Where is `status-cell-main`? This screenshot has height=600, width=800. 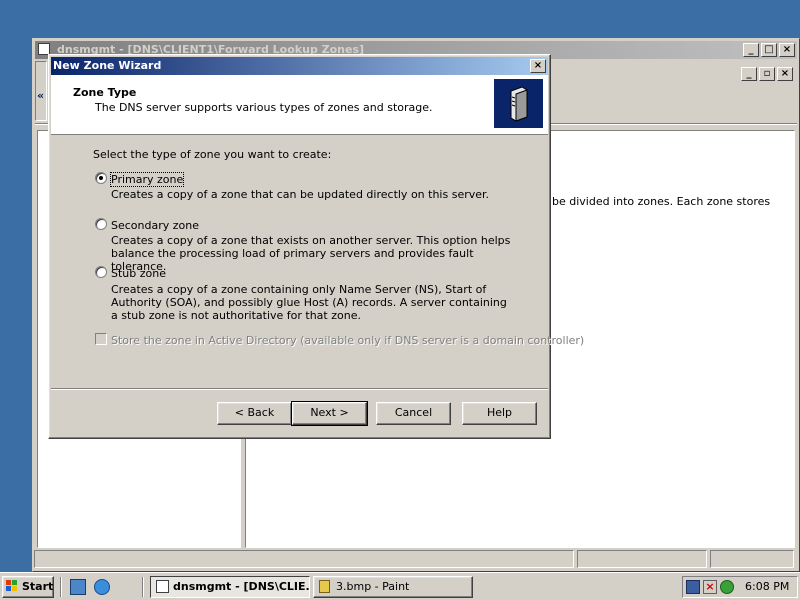 status-cell-main is located at coordinates (304, 559).